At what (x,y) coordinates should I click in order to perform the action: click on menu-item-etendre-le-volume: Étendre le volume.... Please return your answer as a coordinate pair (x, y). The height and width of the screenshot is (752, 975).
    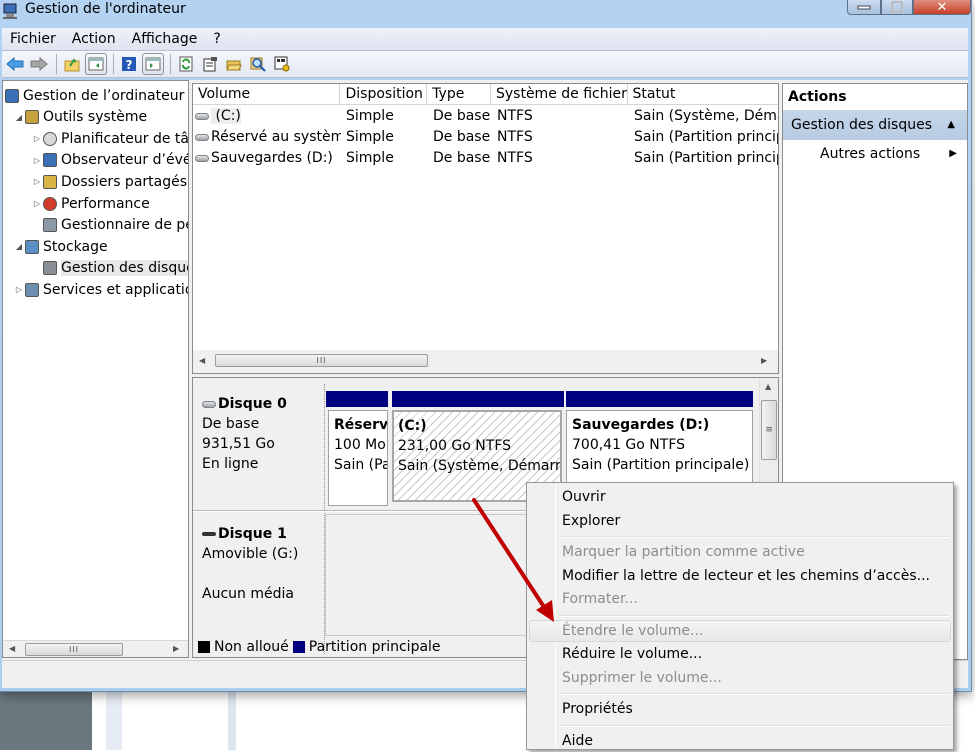
    Looking at the image, I should click on (740, 630).